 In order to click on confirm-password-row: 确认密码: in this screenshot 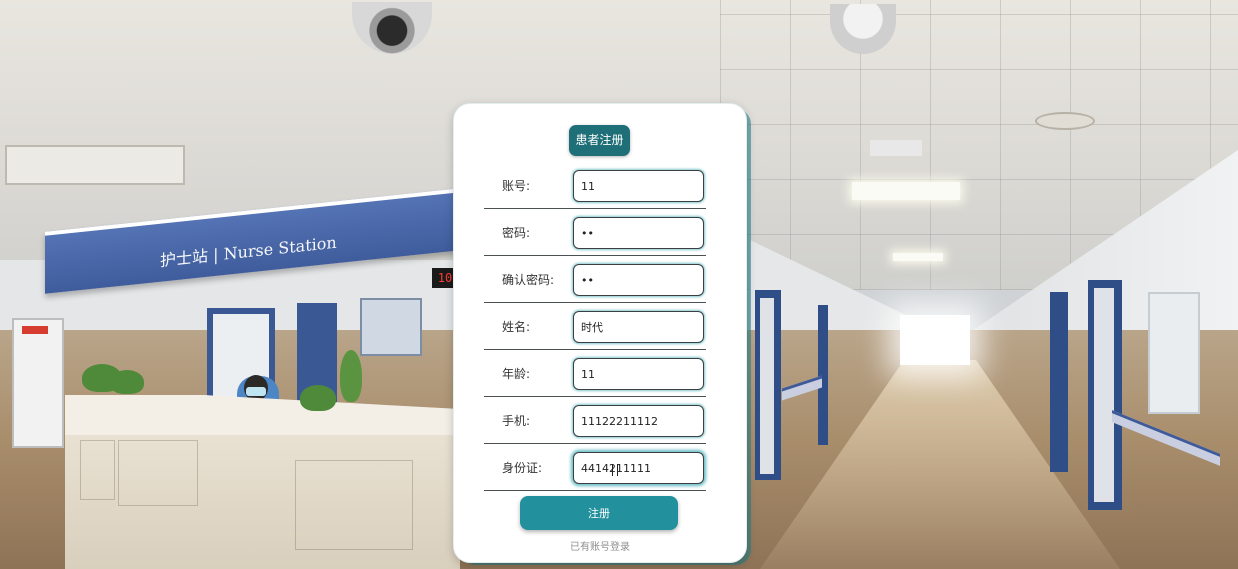, I will do `click(595, 279)`.